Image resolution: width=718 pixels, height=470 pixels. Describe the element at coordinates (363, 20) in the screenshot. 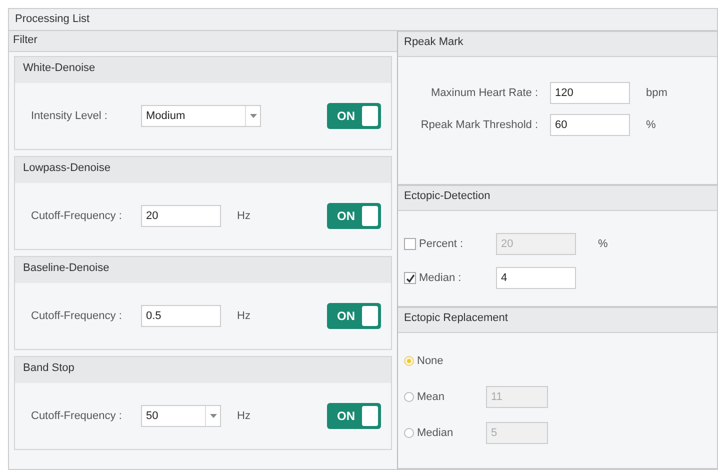

I see `window-title: Processing List` at that location.